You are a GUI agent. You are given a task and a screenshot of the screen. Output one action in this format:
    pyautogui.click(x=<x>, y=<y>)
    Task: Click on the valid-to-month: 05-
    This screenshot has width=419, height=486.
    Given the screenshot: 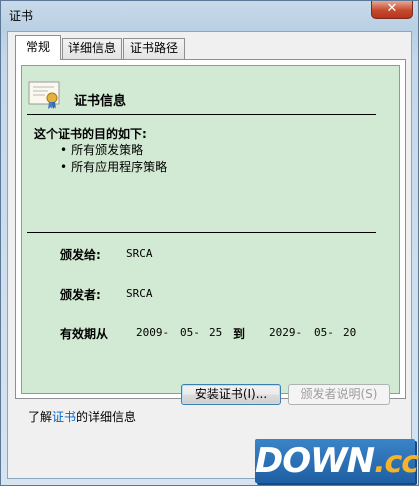 What is the action you would take?
    pyautogui.click(x=324, y=332)
    